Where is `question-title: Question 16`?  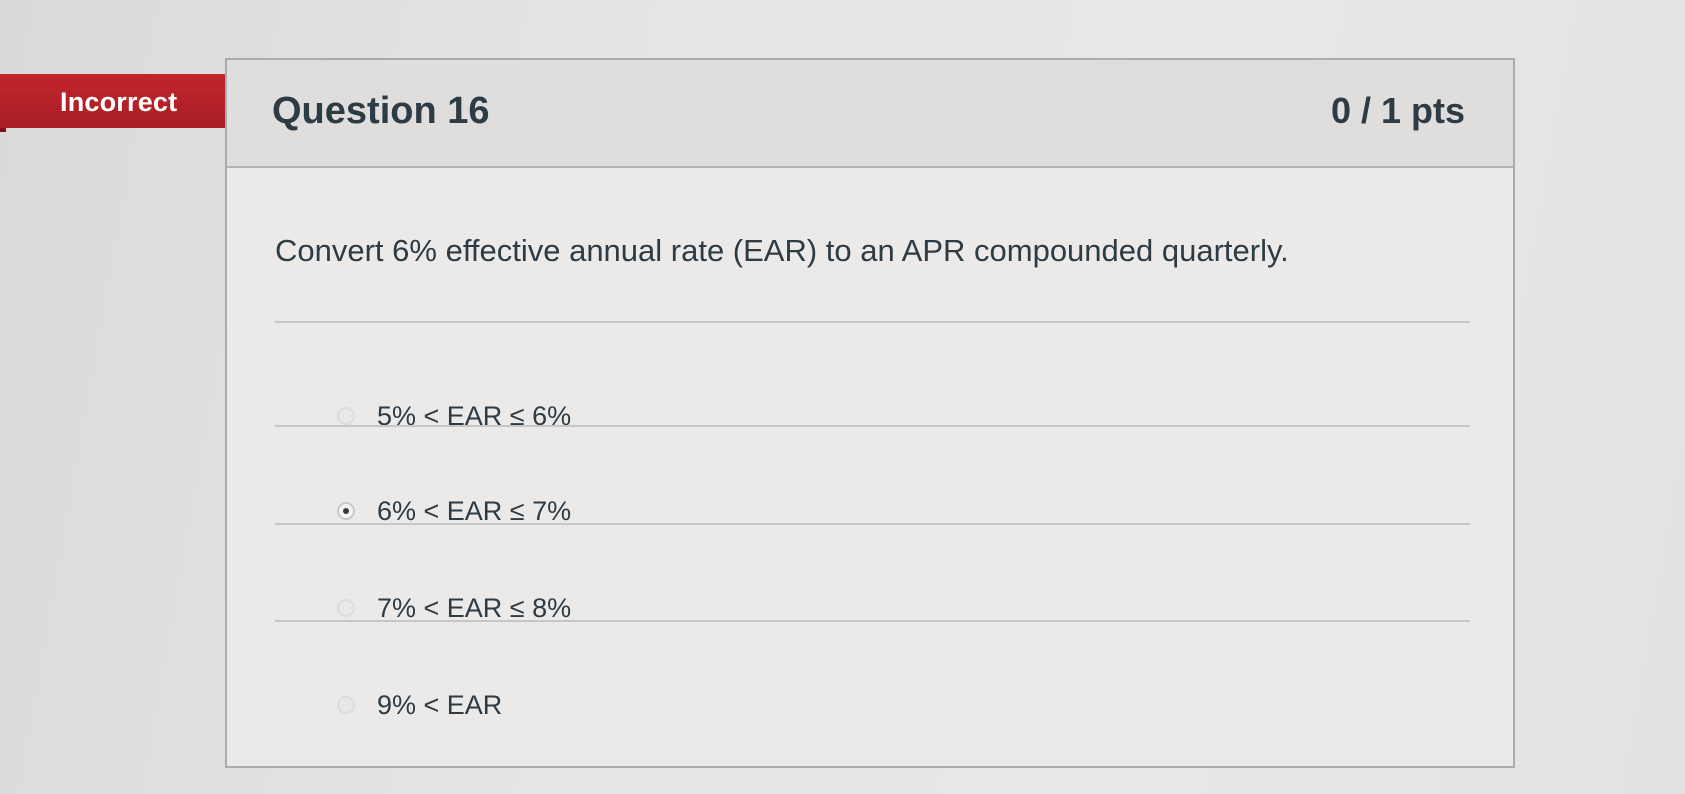 question-title: Question 16 is located at coordinates (381, 111).